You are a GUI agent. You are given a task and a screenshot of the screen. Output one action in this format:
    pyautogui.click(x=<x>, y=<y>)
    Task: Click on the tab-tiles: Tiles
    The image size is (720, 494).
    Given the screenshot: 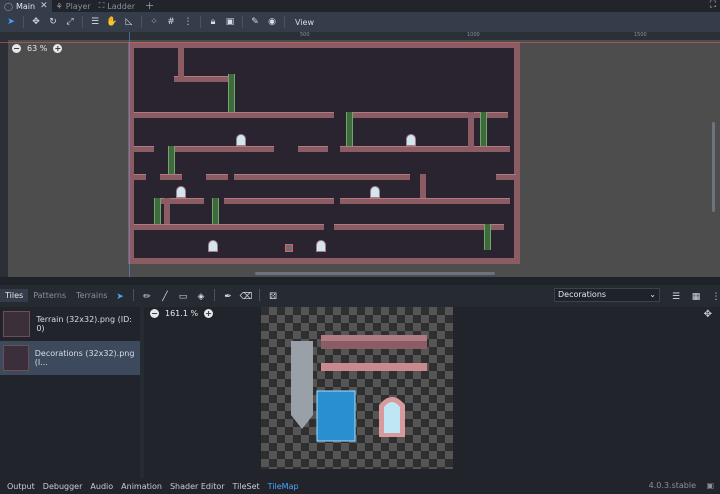 What is the action you would take?
    pyautogui.click(x=14, y=295)
    